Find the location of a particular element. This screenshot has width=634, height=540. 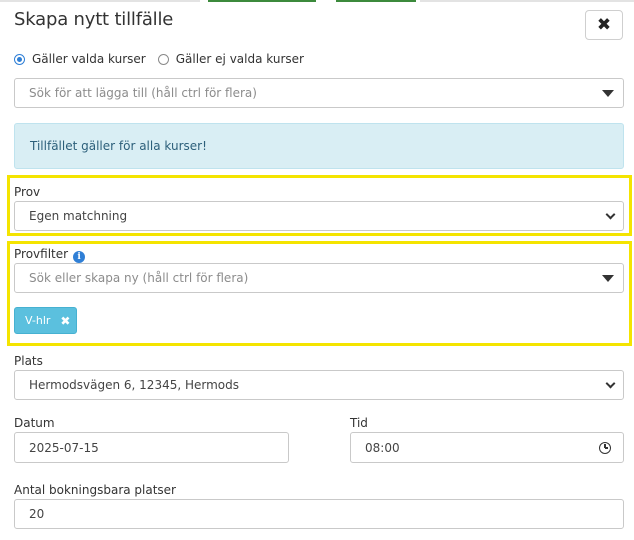

close-button: ✖ is located at coordinates (604, 25).